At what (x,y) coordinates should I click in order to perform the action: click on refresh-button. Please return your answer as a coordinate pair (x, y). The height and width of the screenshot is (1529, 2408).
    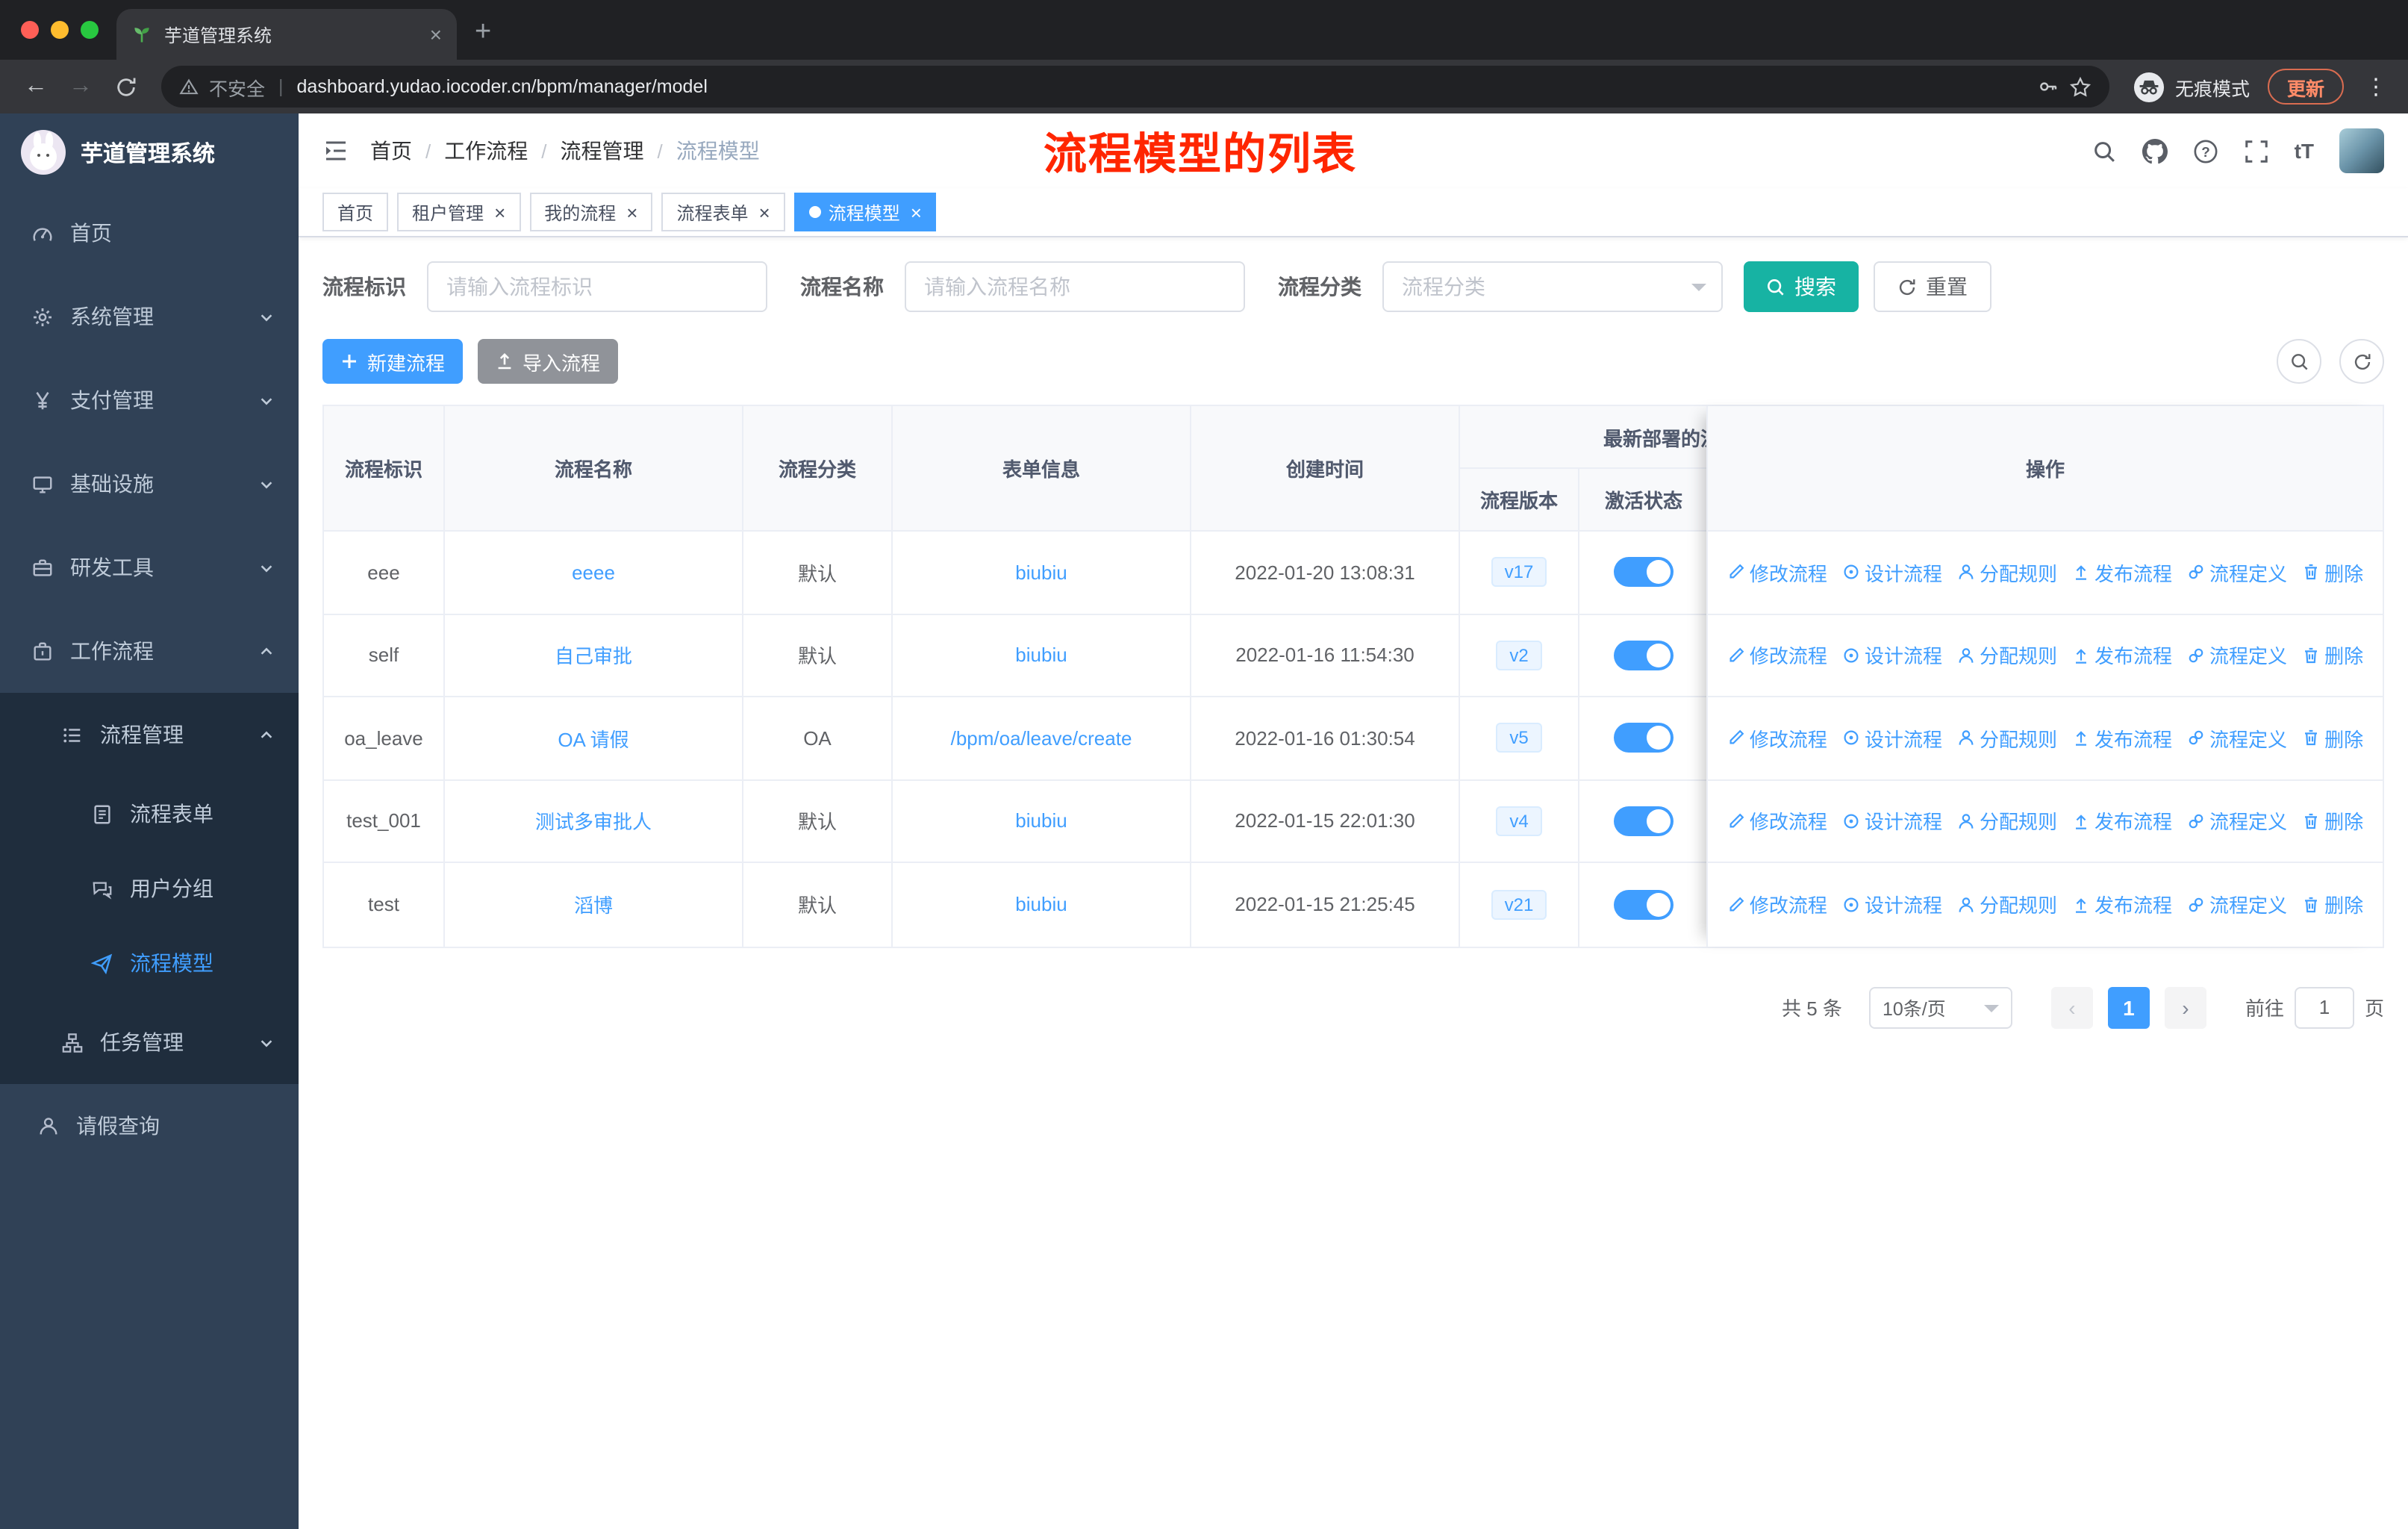
    Looking at the image, I should click on (2361, 361).